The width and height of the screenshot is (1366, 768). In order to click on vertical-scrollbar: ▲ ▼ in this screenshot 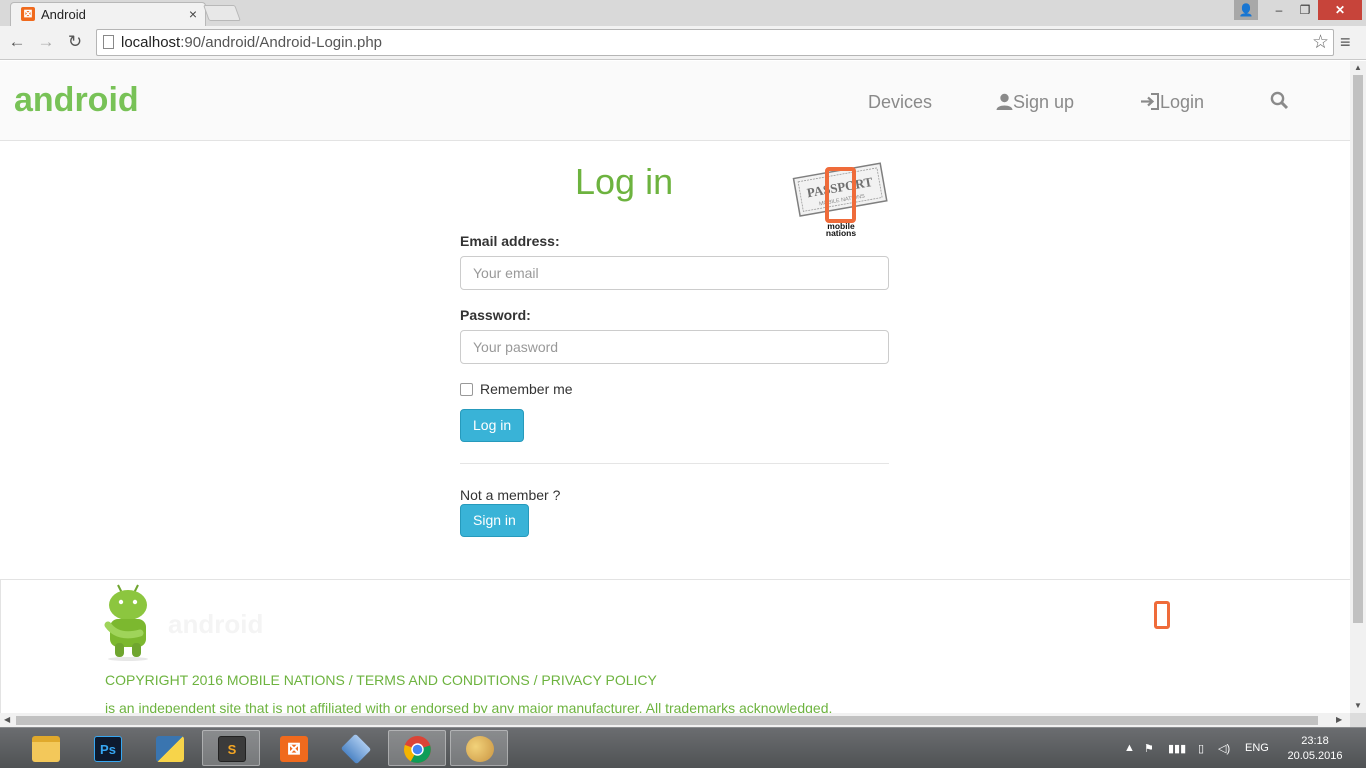, I will do `click(1358, 387)`.